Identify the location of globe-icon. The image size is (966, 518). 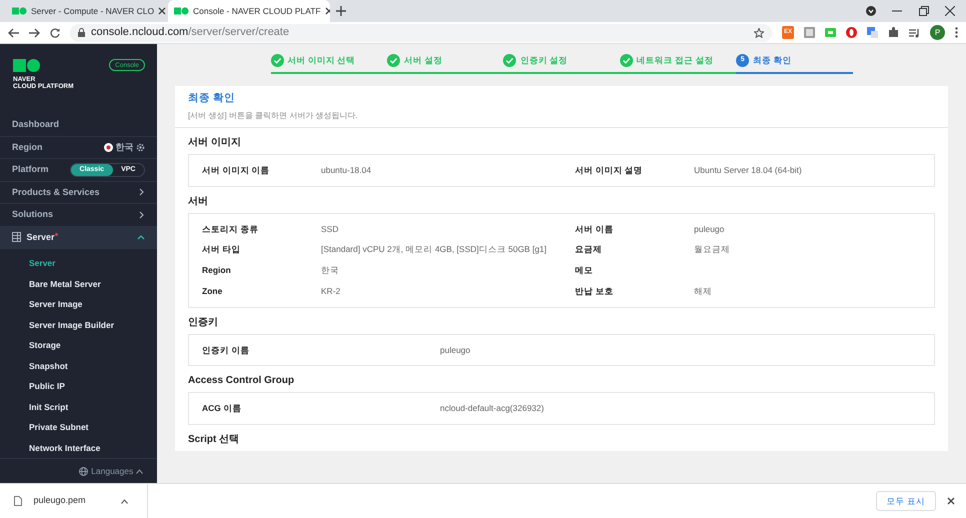
(83, 471).